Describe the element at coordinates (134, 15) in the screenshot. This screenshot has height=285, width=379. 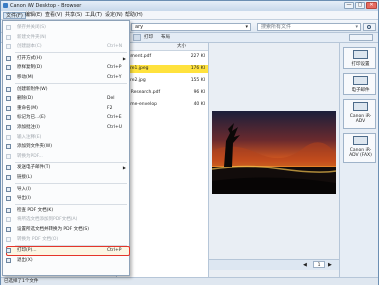
I see `menu-help: 帮助(H)` at that location.